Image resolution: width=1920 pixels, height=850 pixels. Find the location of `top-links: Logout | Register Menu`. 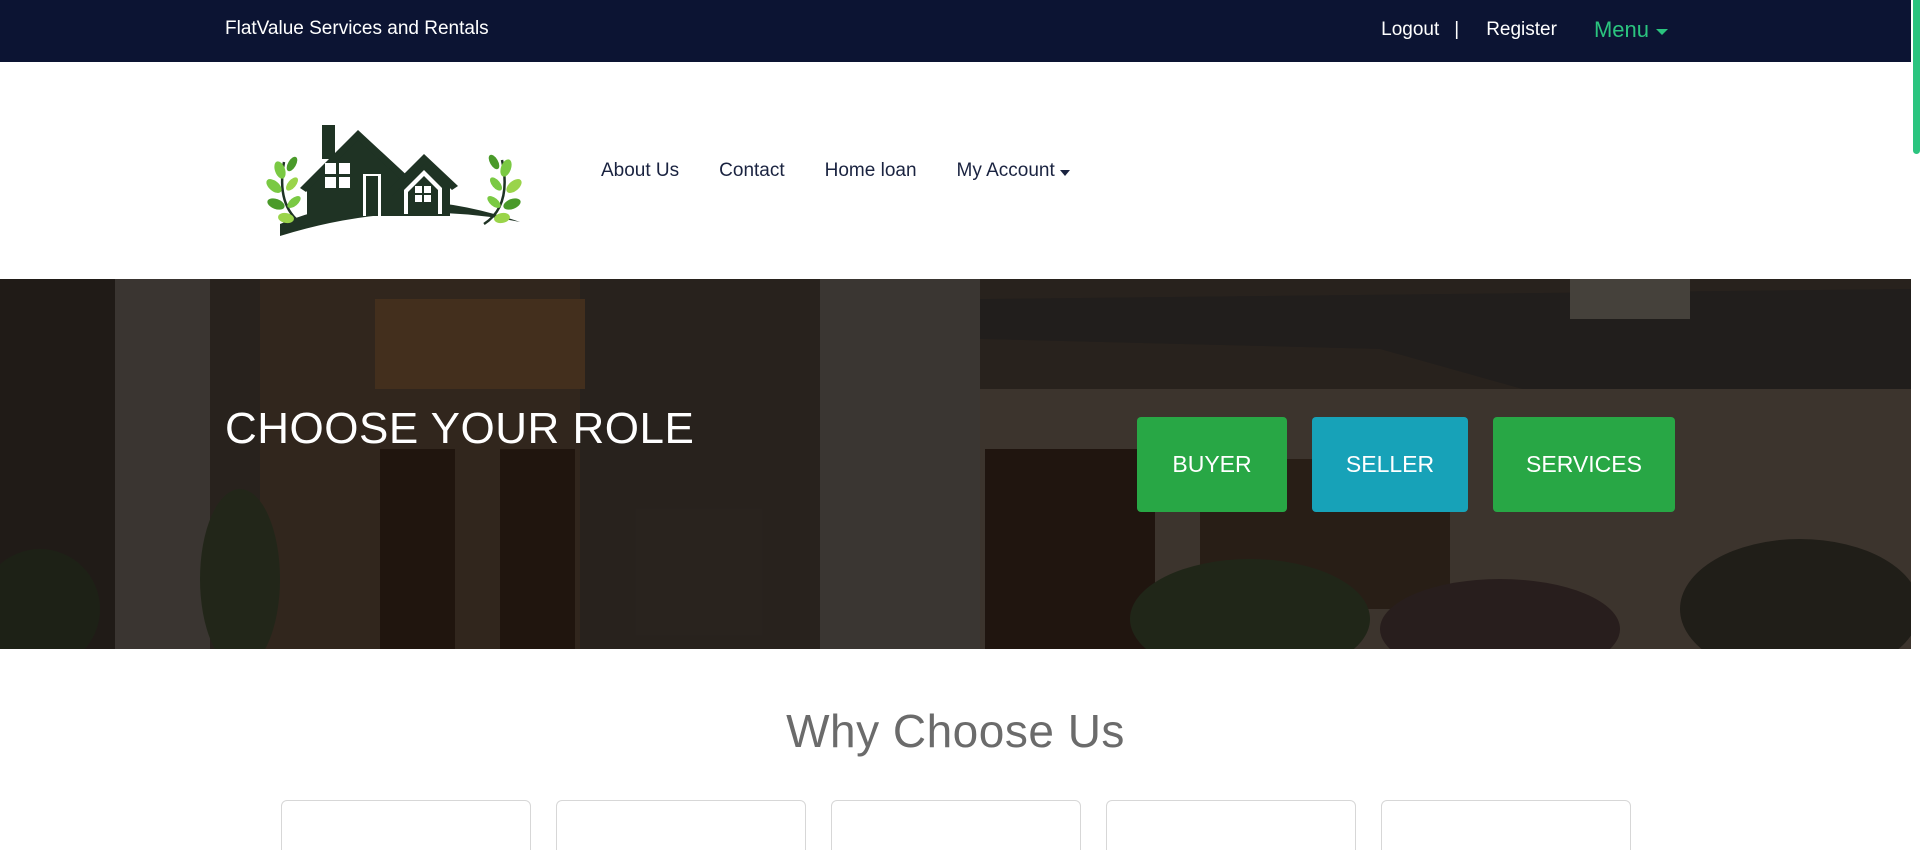

top-links: Logout | Register Menu is located at coordinates (1524, 30).